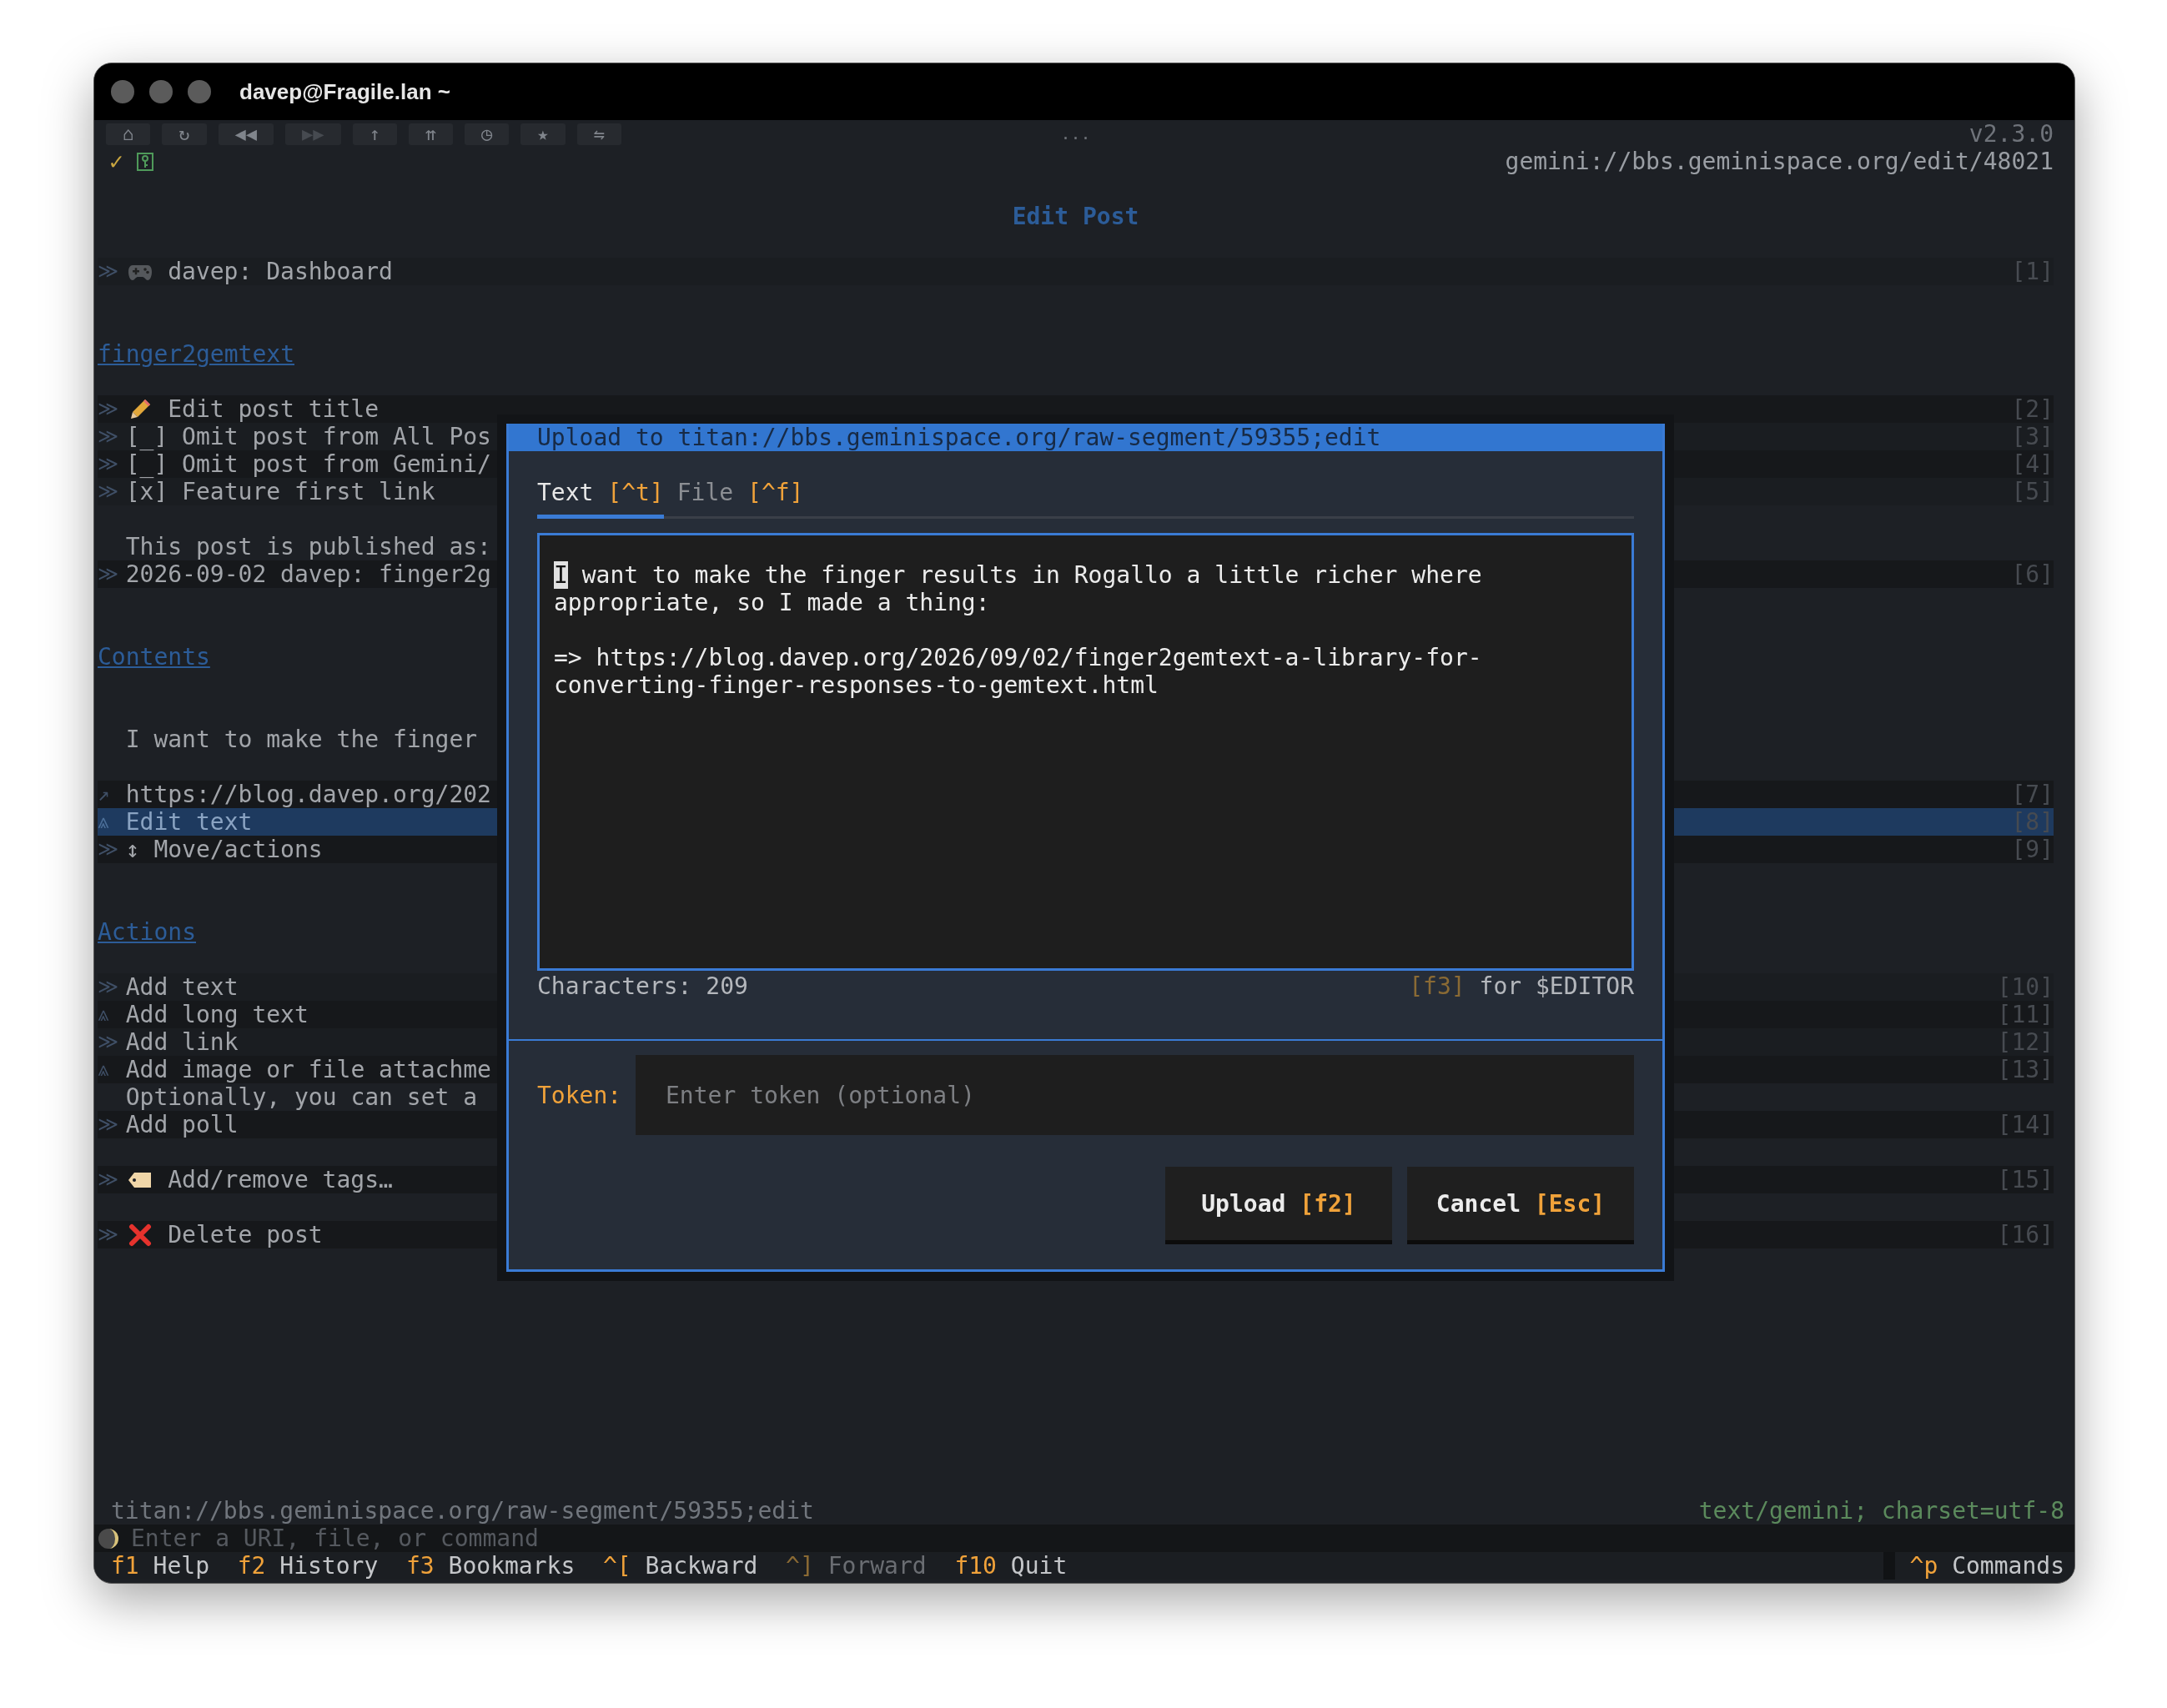 This screenshot has width=2167, height=1708. What do you see at coordinates (1278, 1205) in the screenshot?
I see `dialog-button: Upload [f2]` at bounding box center [1278, 1205].